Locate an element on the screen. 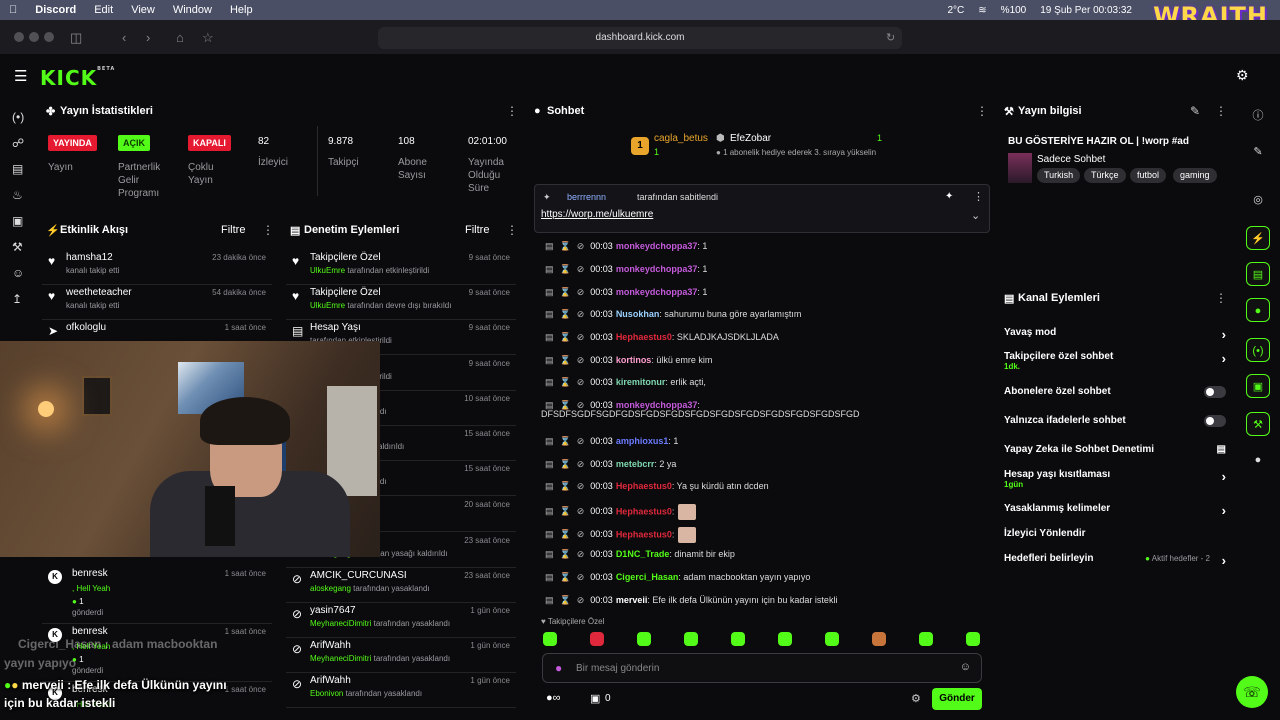 The height and width of the screenshot is (720, 1280). tag-chip: gaming is located at coordinates (1195, 175).